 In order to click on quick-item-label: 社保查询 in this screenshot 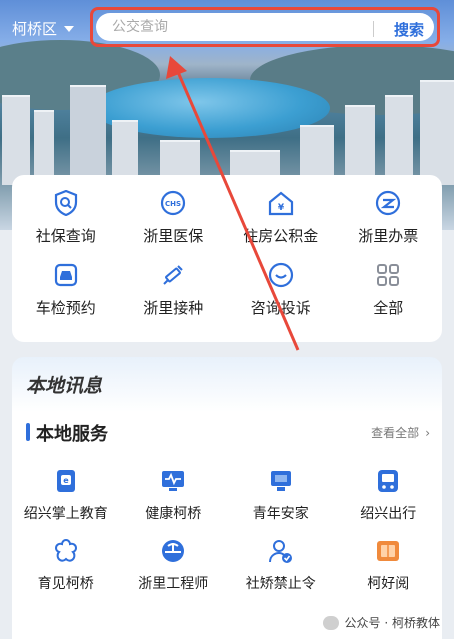, I will do `click(65, 236)`.